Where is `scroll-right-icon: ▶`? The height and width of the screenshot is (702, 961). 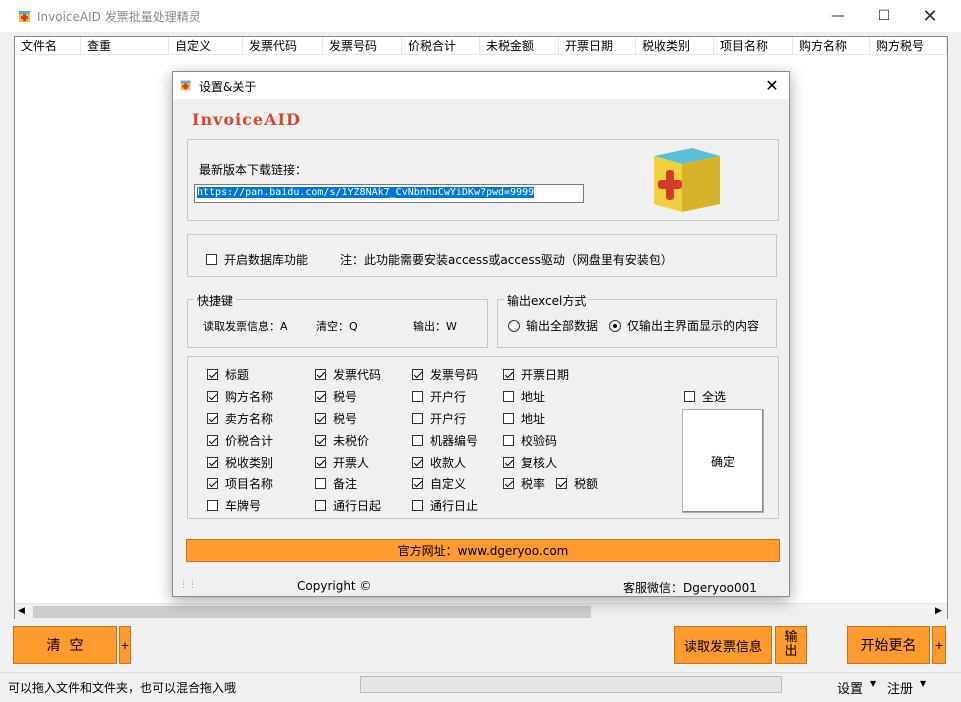
scroll-right-icon: ▶ is located at coordinates (938, 611).